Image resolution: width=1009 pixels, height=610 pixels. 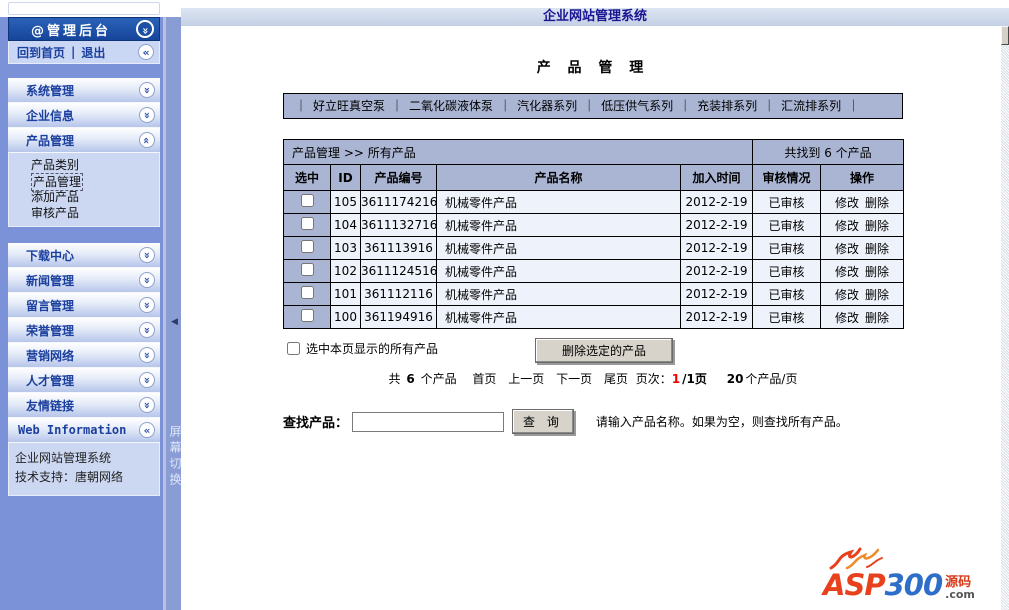 I want to click on back-to-home-link: 回到首页, so click(x=41, y=52).